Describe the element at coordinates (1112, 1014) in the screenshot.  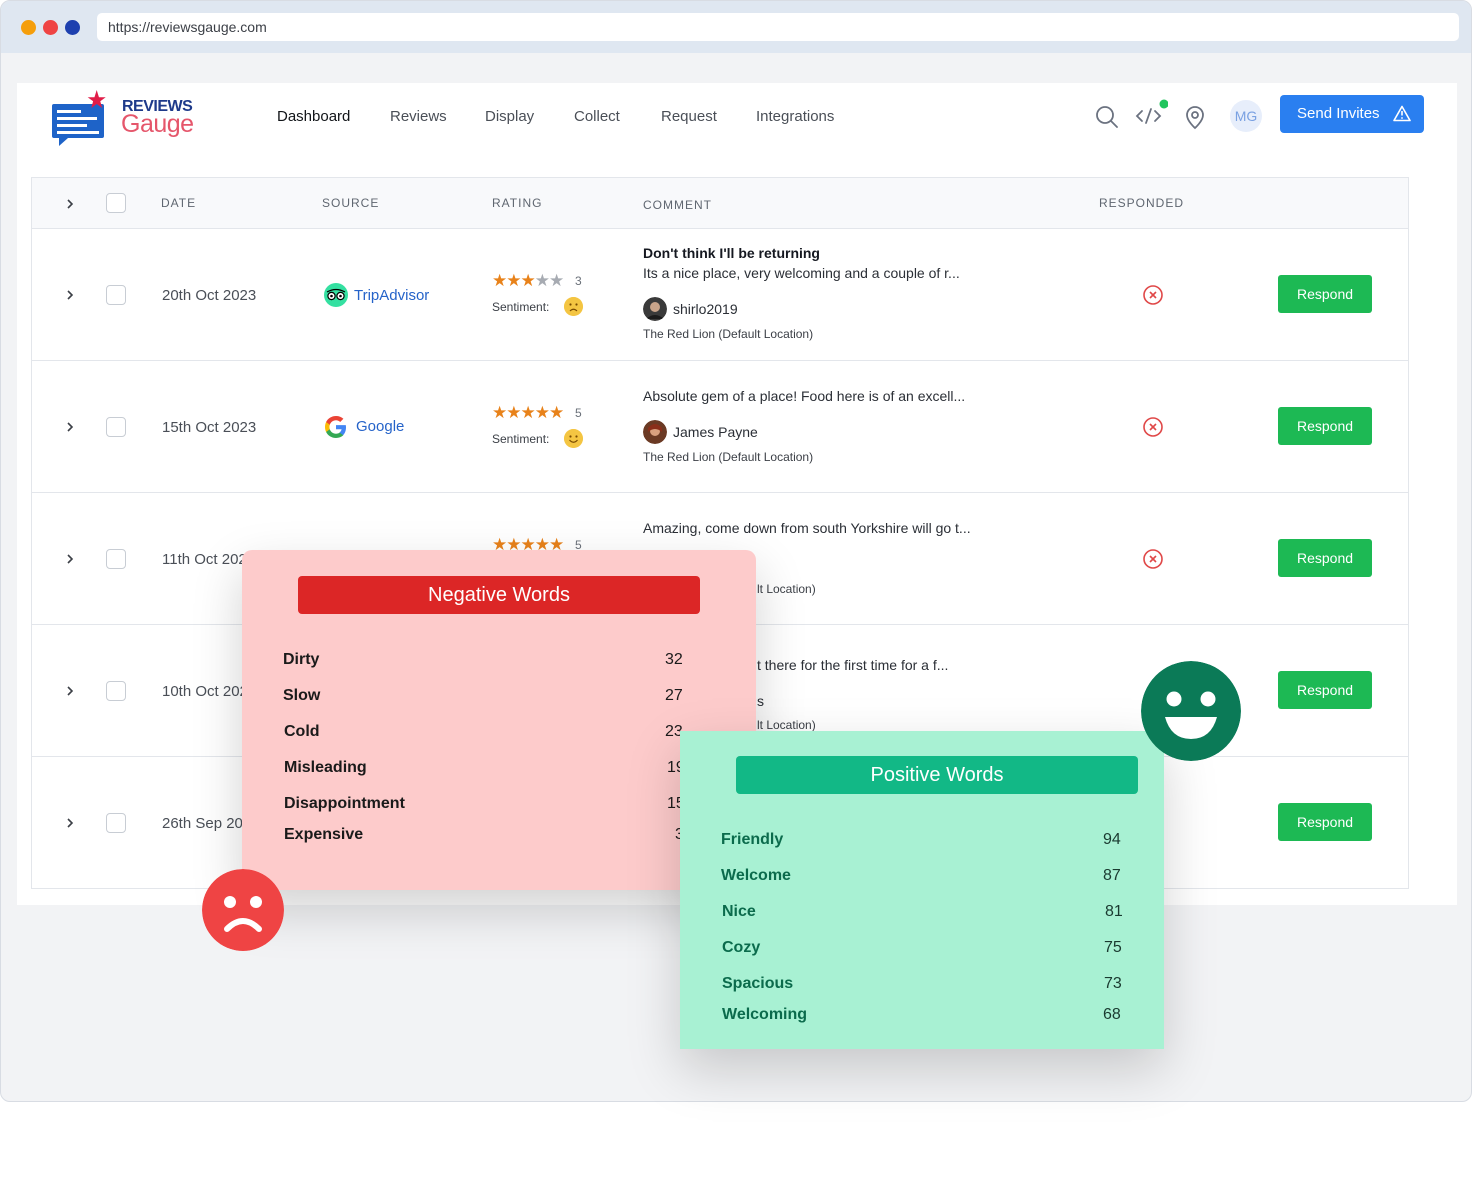
I see `positive-word-count: 68` at that location.